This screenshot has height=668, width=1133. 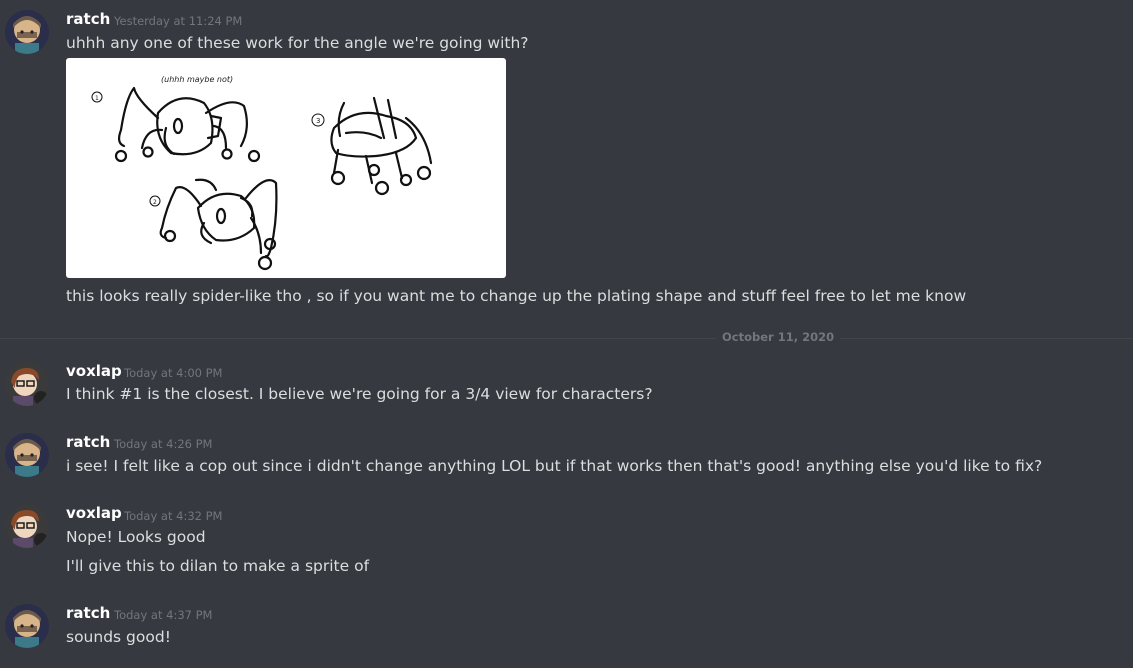 I want to click on message-timestamp: Yesterday at 11:24 PM, so click(x=178, y=21).